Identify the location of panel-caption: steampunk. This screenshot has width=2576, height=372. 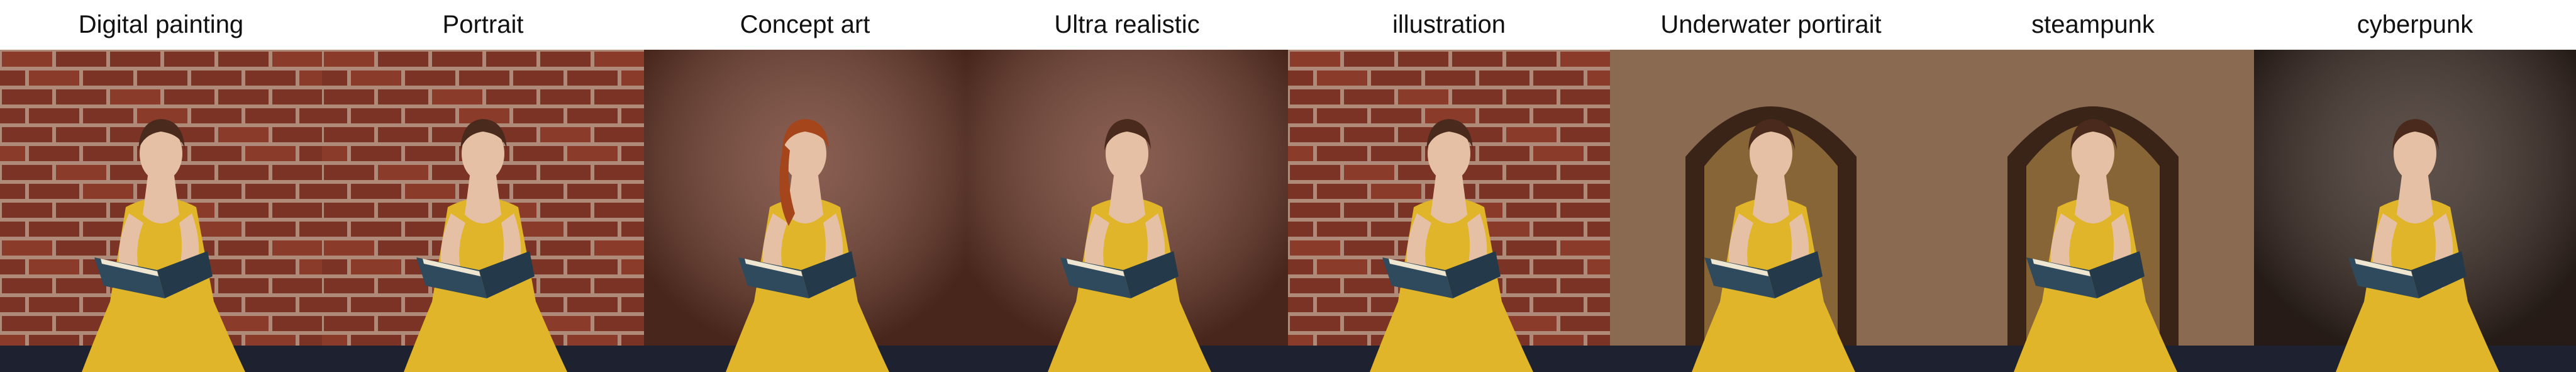
(2093, 25).